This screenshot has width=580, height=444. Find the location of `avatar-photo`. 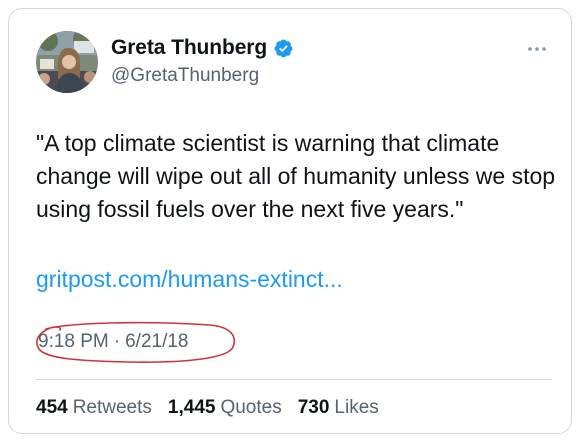

avatar-photo is located at coordinates (67, 62).